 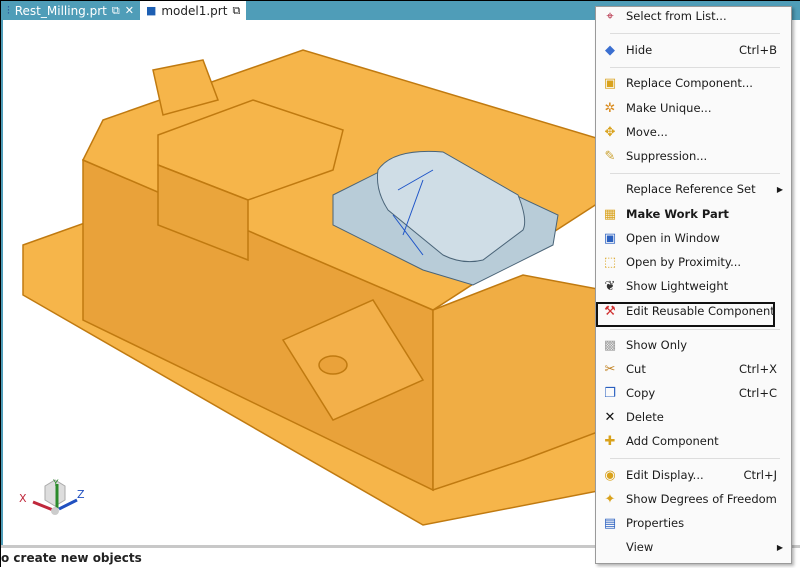 I want to click on menu-item-label: Show Lightweight, so click(x=677, y=286).